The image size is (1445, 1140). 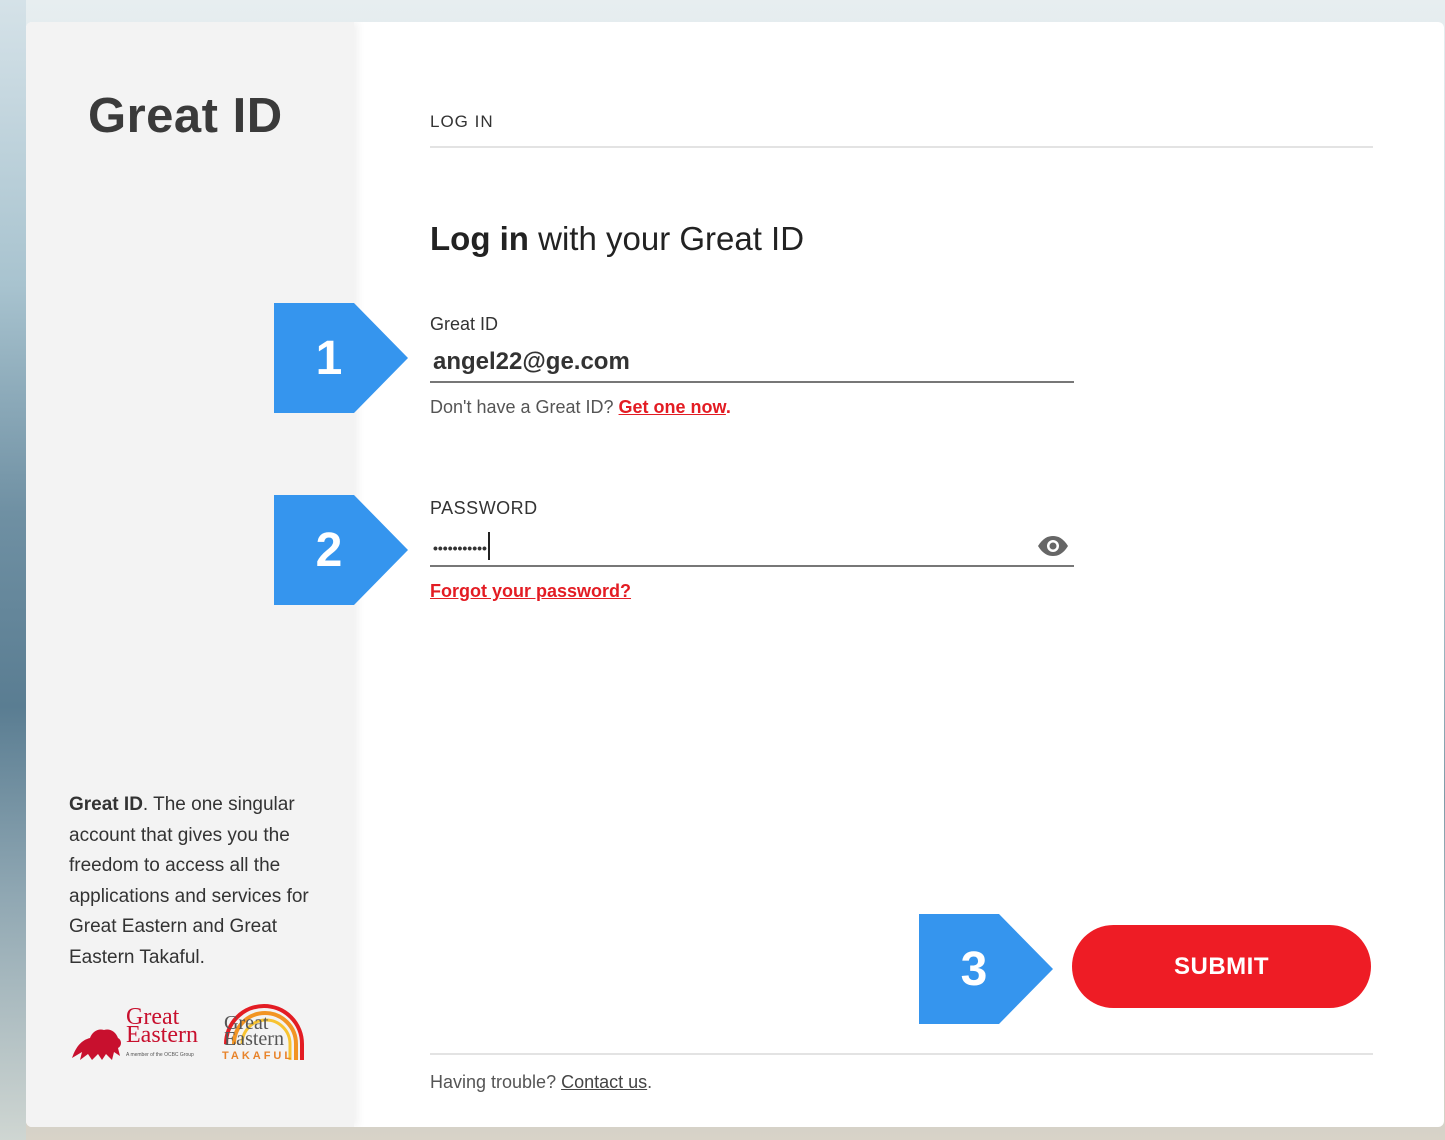 I want to click on callout-1: 1, so click(x=341, y=358).